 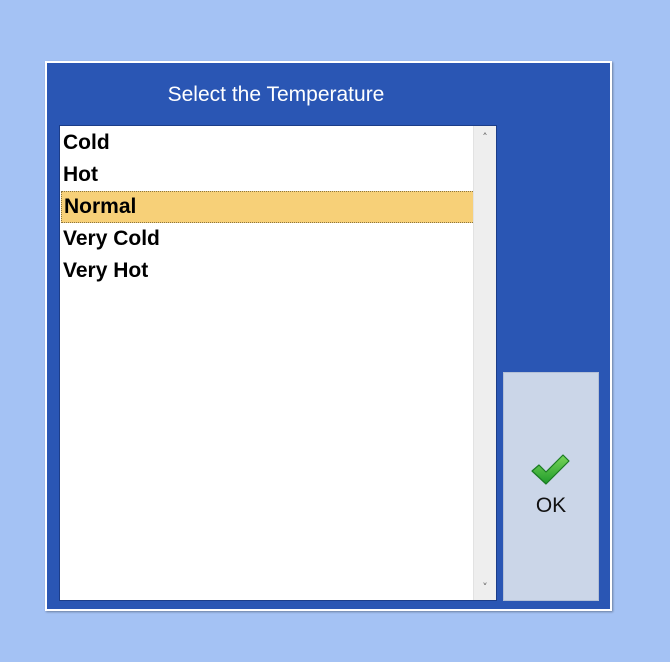 I want to click on checkmark-icon, so click(x=550, y=469).